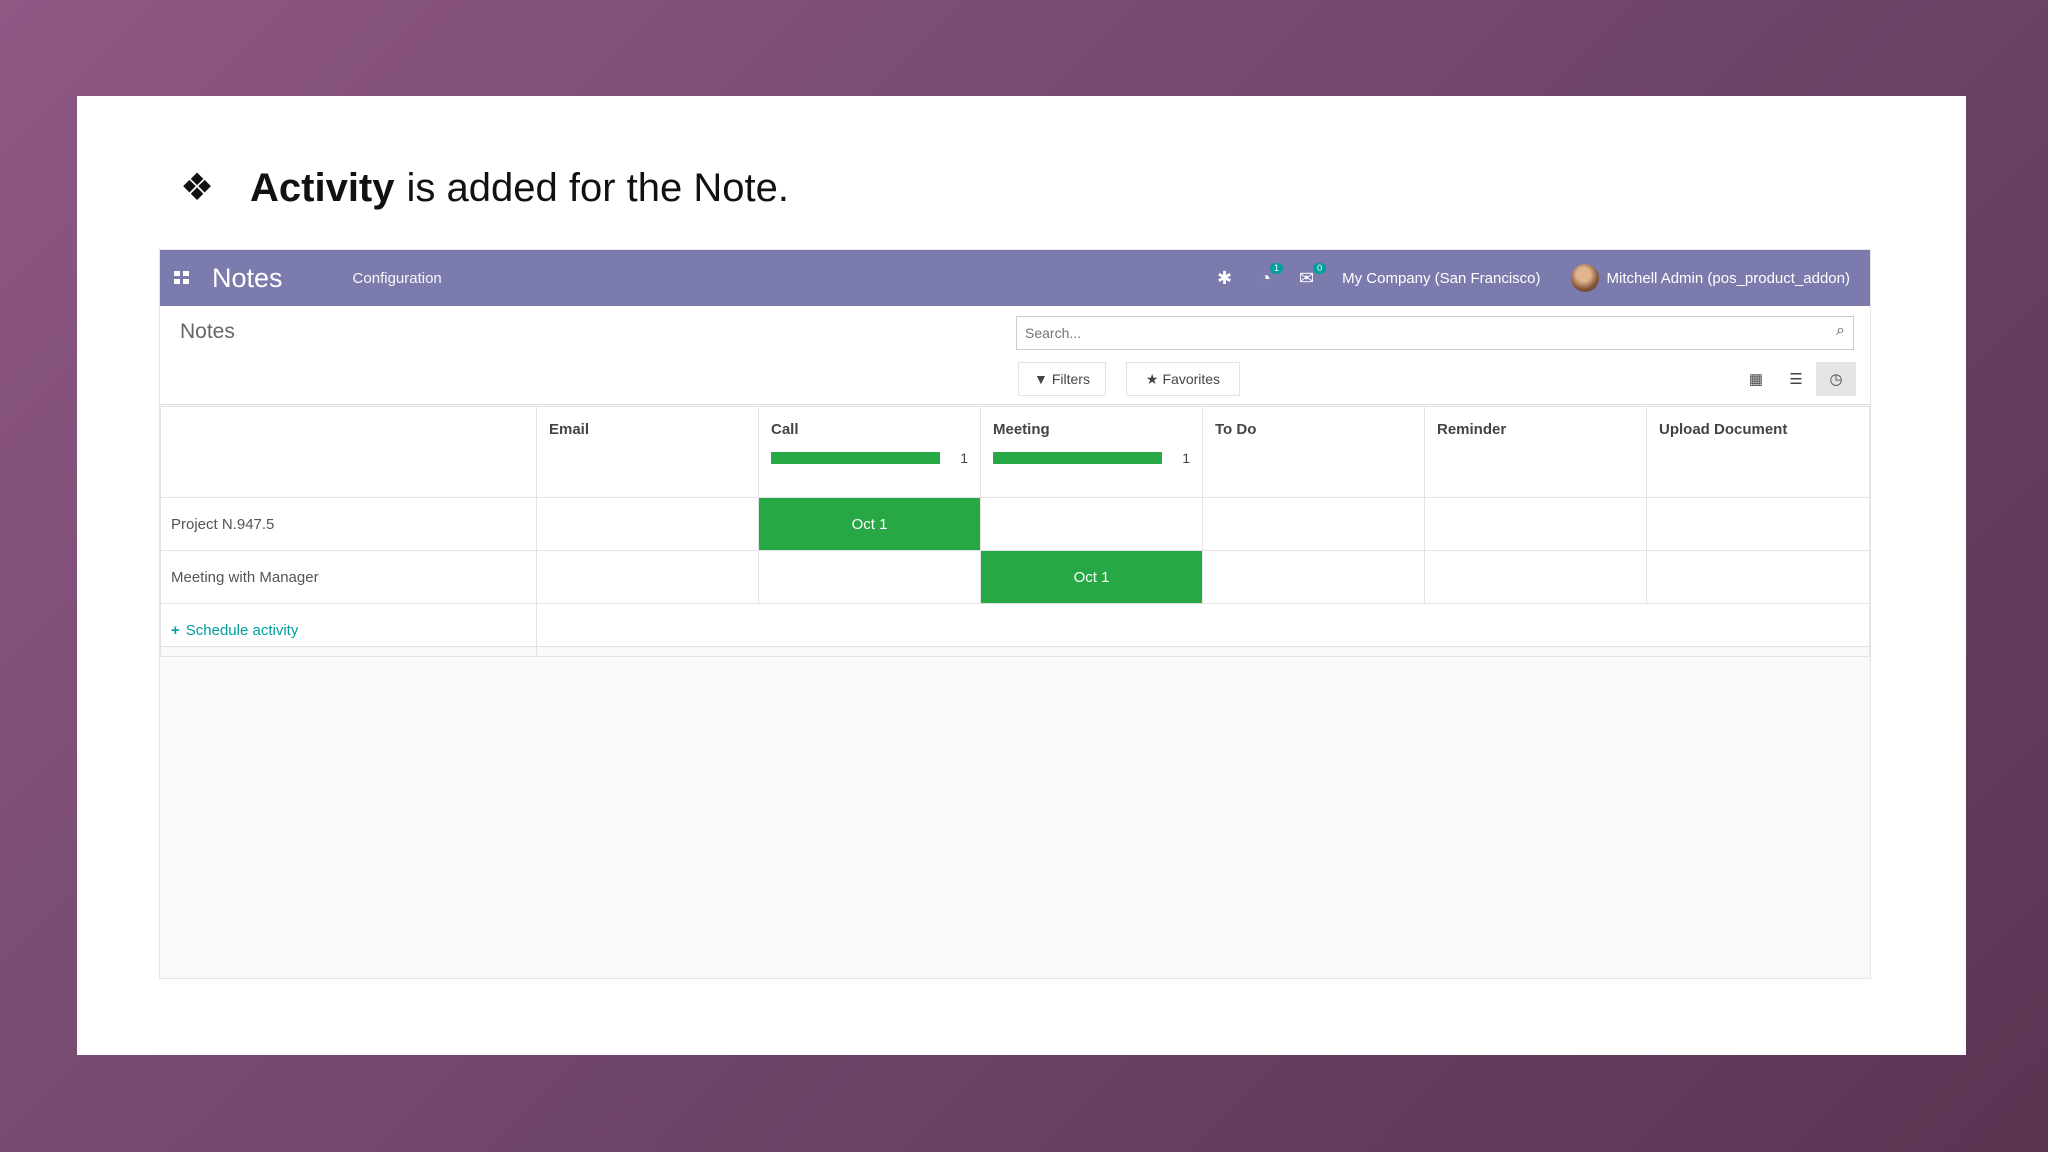  Describe the element at coordinates (1535, 452) in the screenshot. I see `column-reminder: Reminder` at that location.